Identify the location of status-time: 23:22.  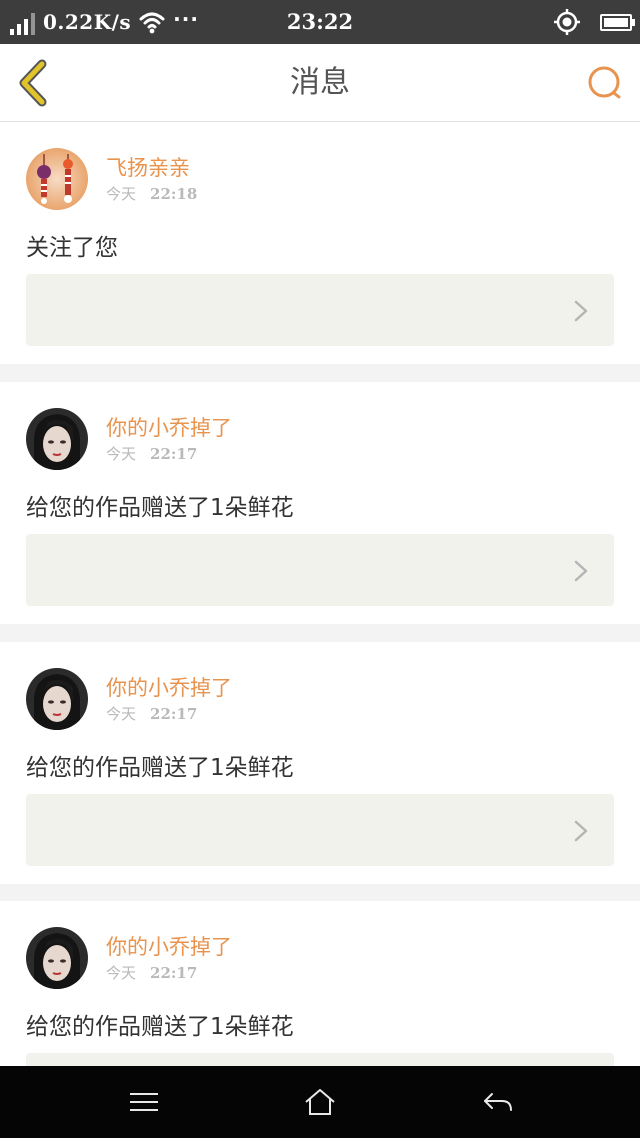
(320, 21).